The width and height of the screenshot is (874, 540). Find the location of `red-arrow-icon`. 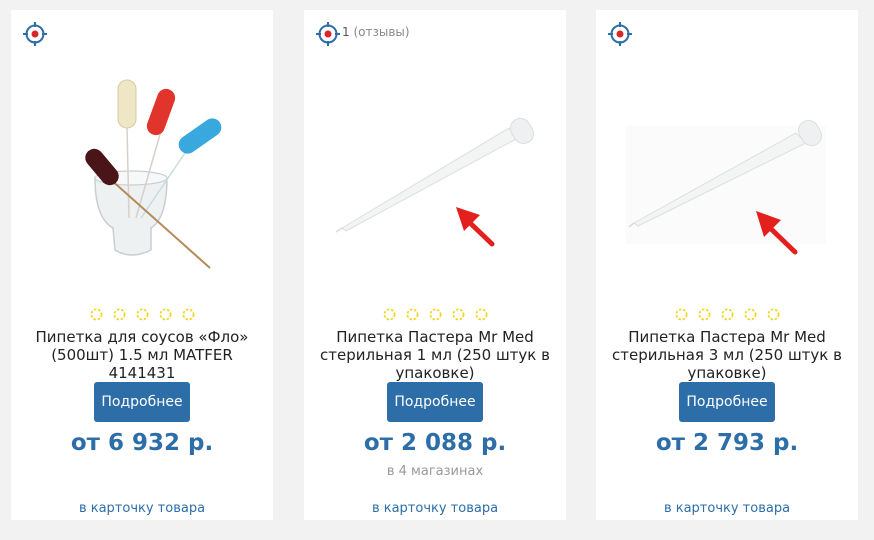

red-arrow-icon is located at coordinates (475, 227).